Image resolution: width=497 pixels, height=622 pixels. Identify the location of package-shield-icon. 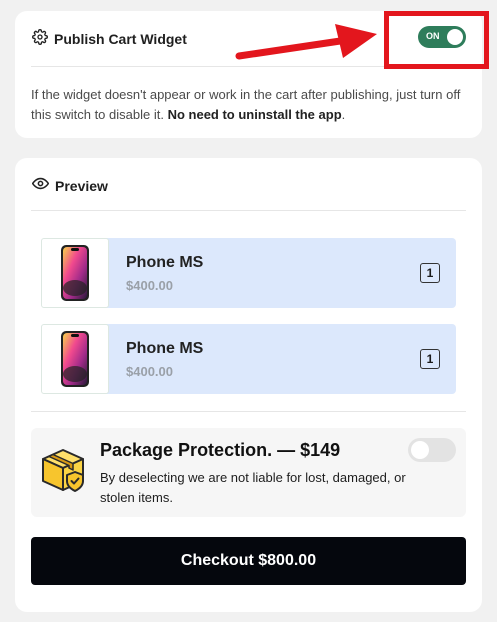
(63, 472).